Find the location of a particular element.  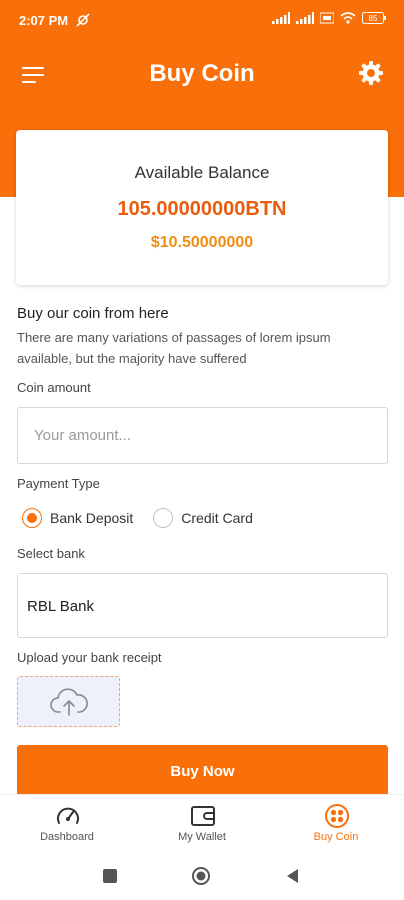

balance-coin-amount: 105.00000000BTN is located at coordinates (202, 209).